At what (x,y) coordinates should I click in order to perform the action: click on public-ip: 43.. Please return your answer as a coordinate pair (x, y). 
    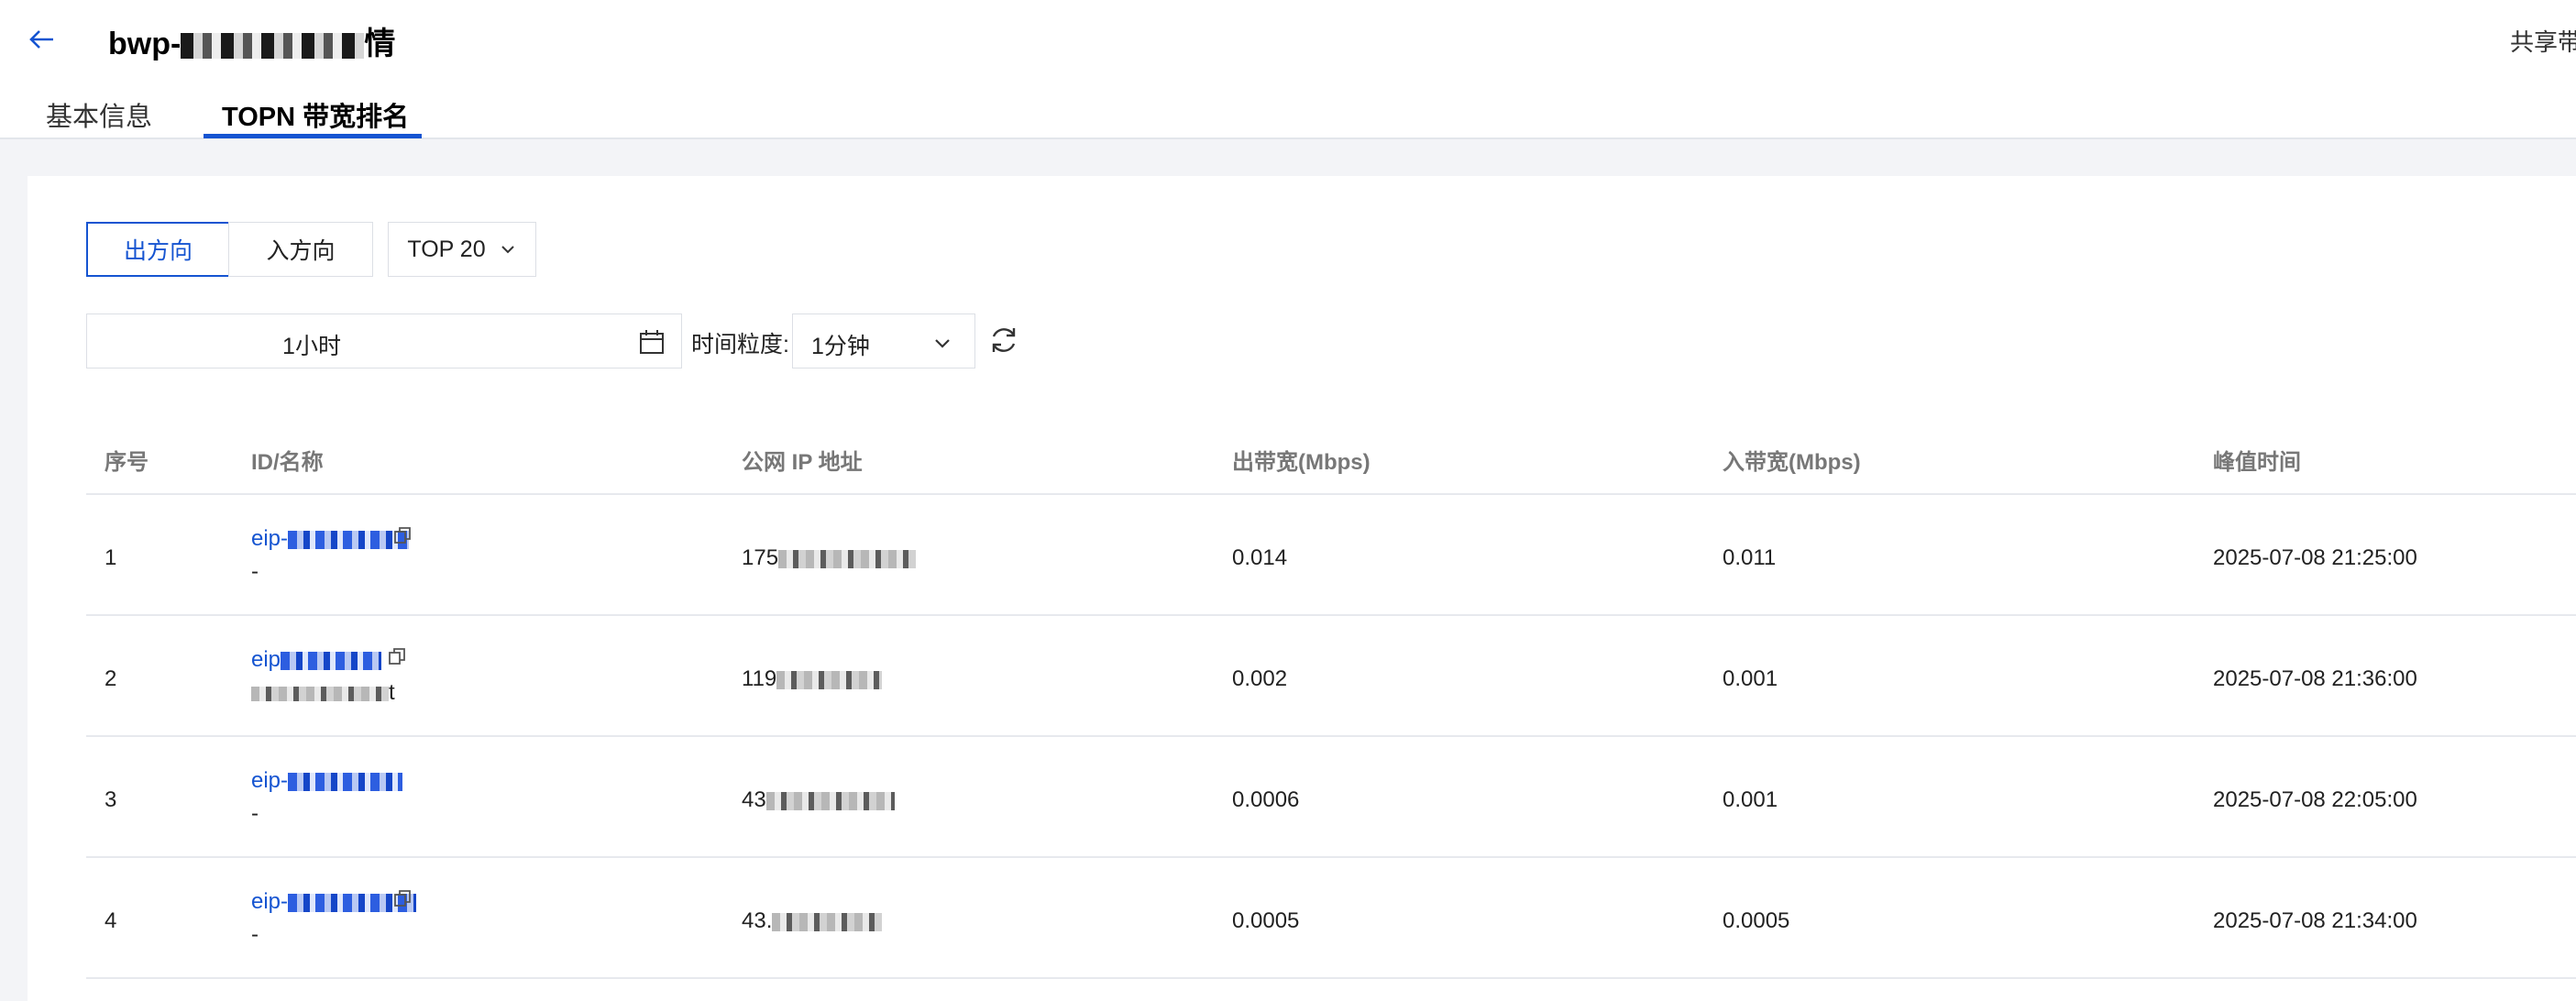
    Looking at the image, I should click on (812, 921).